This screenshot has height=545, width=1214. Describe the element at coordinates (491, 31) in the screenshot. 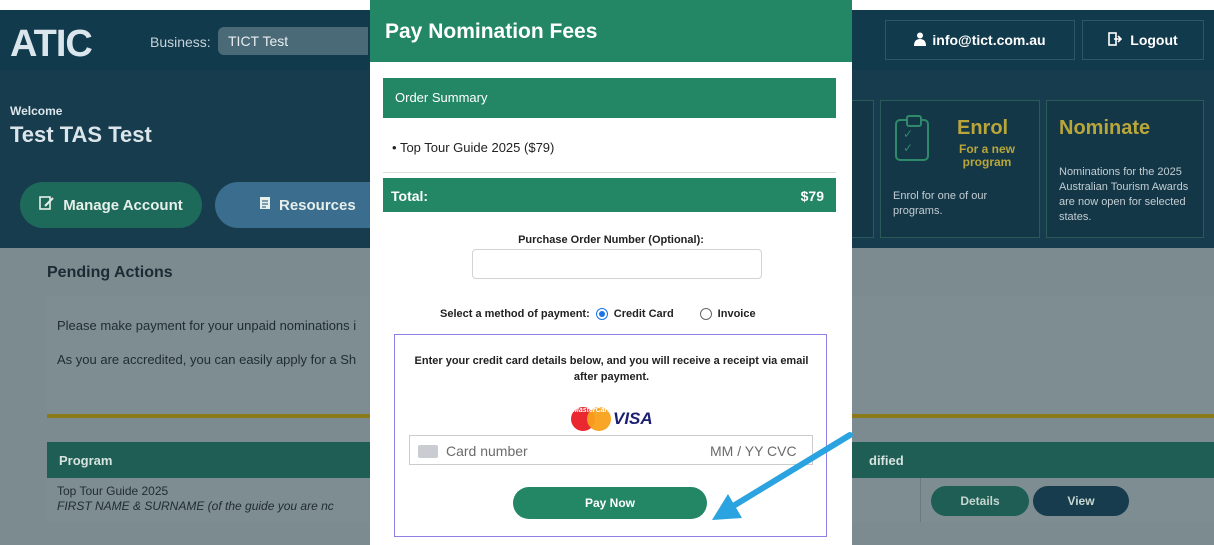

I see `modal-title: Pay Nomination Fees` at that location.